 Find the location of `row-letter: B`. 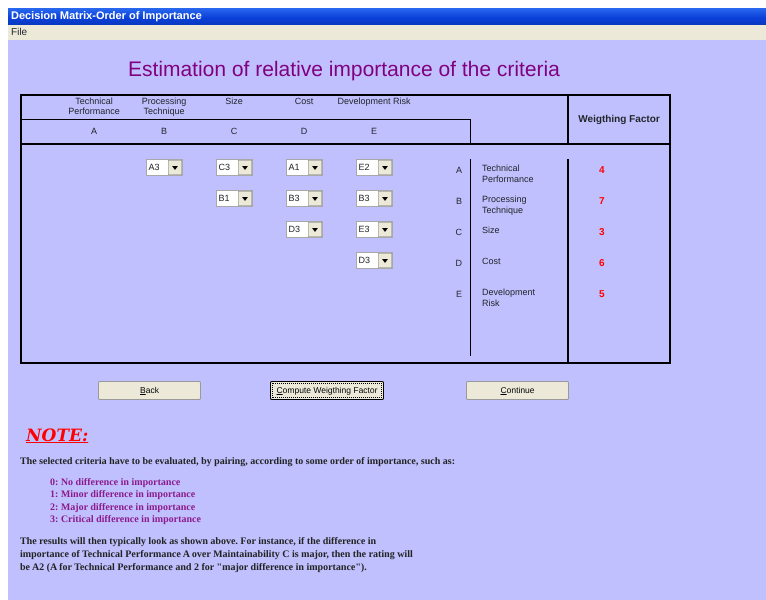

row-letter: B is located at coordinates (459, 201).